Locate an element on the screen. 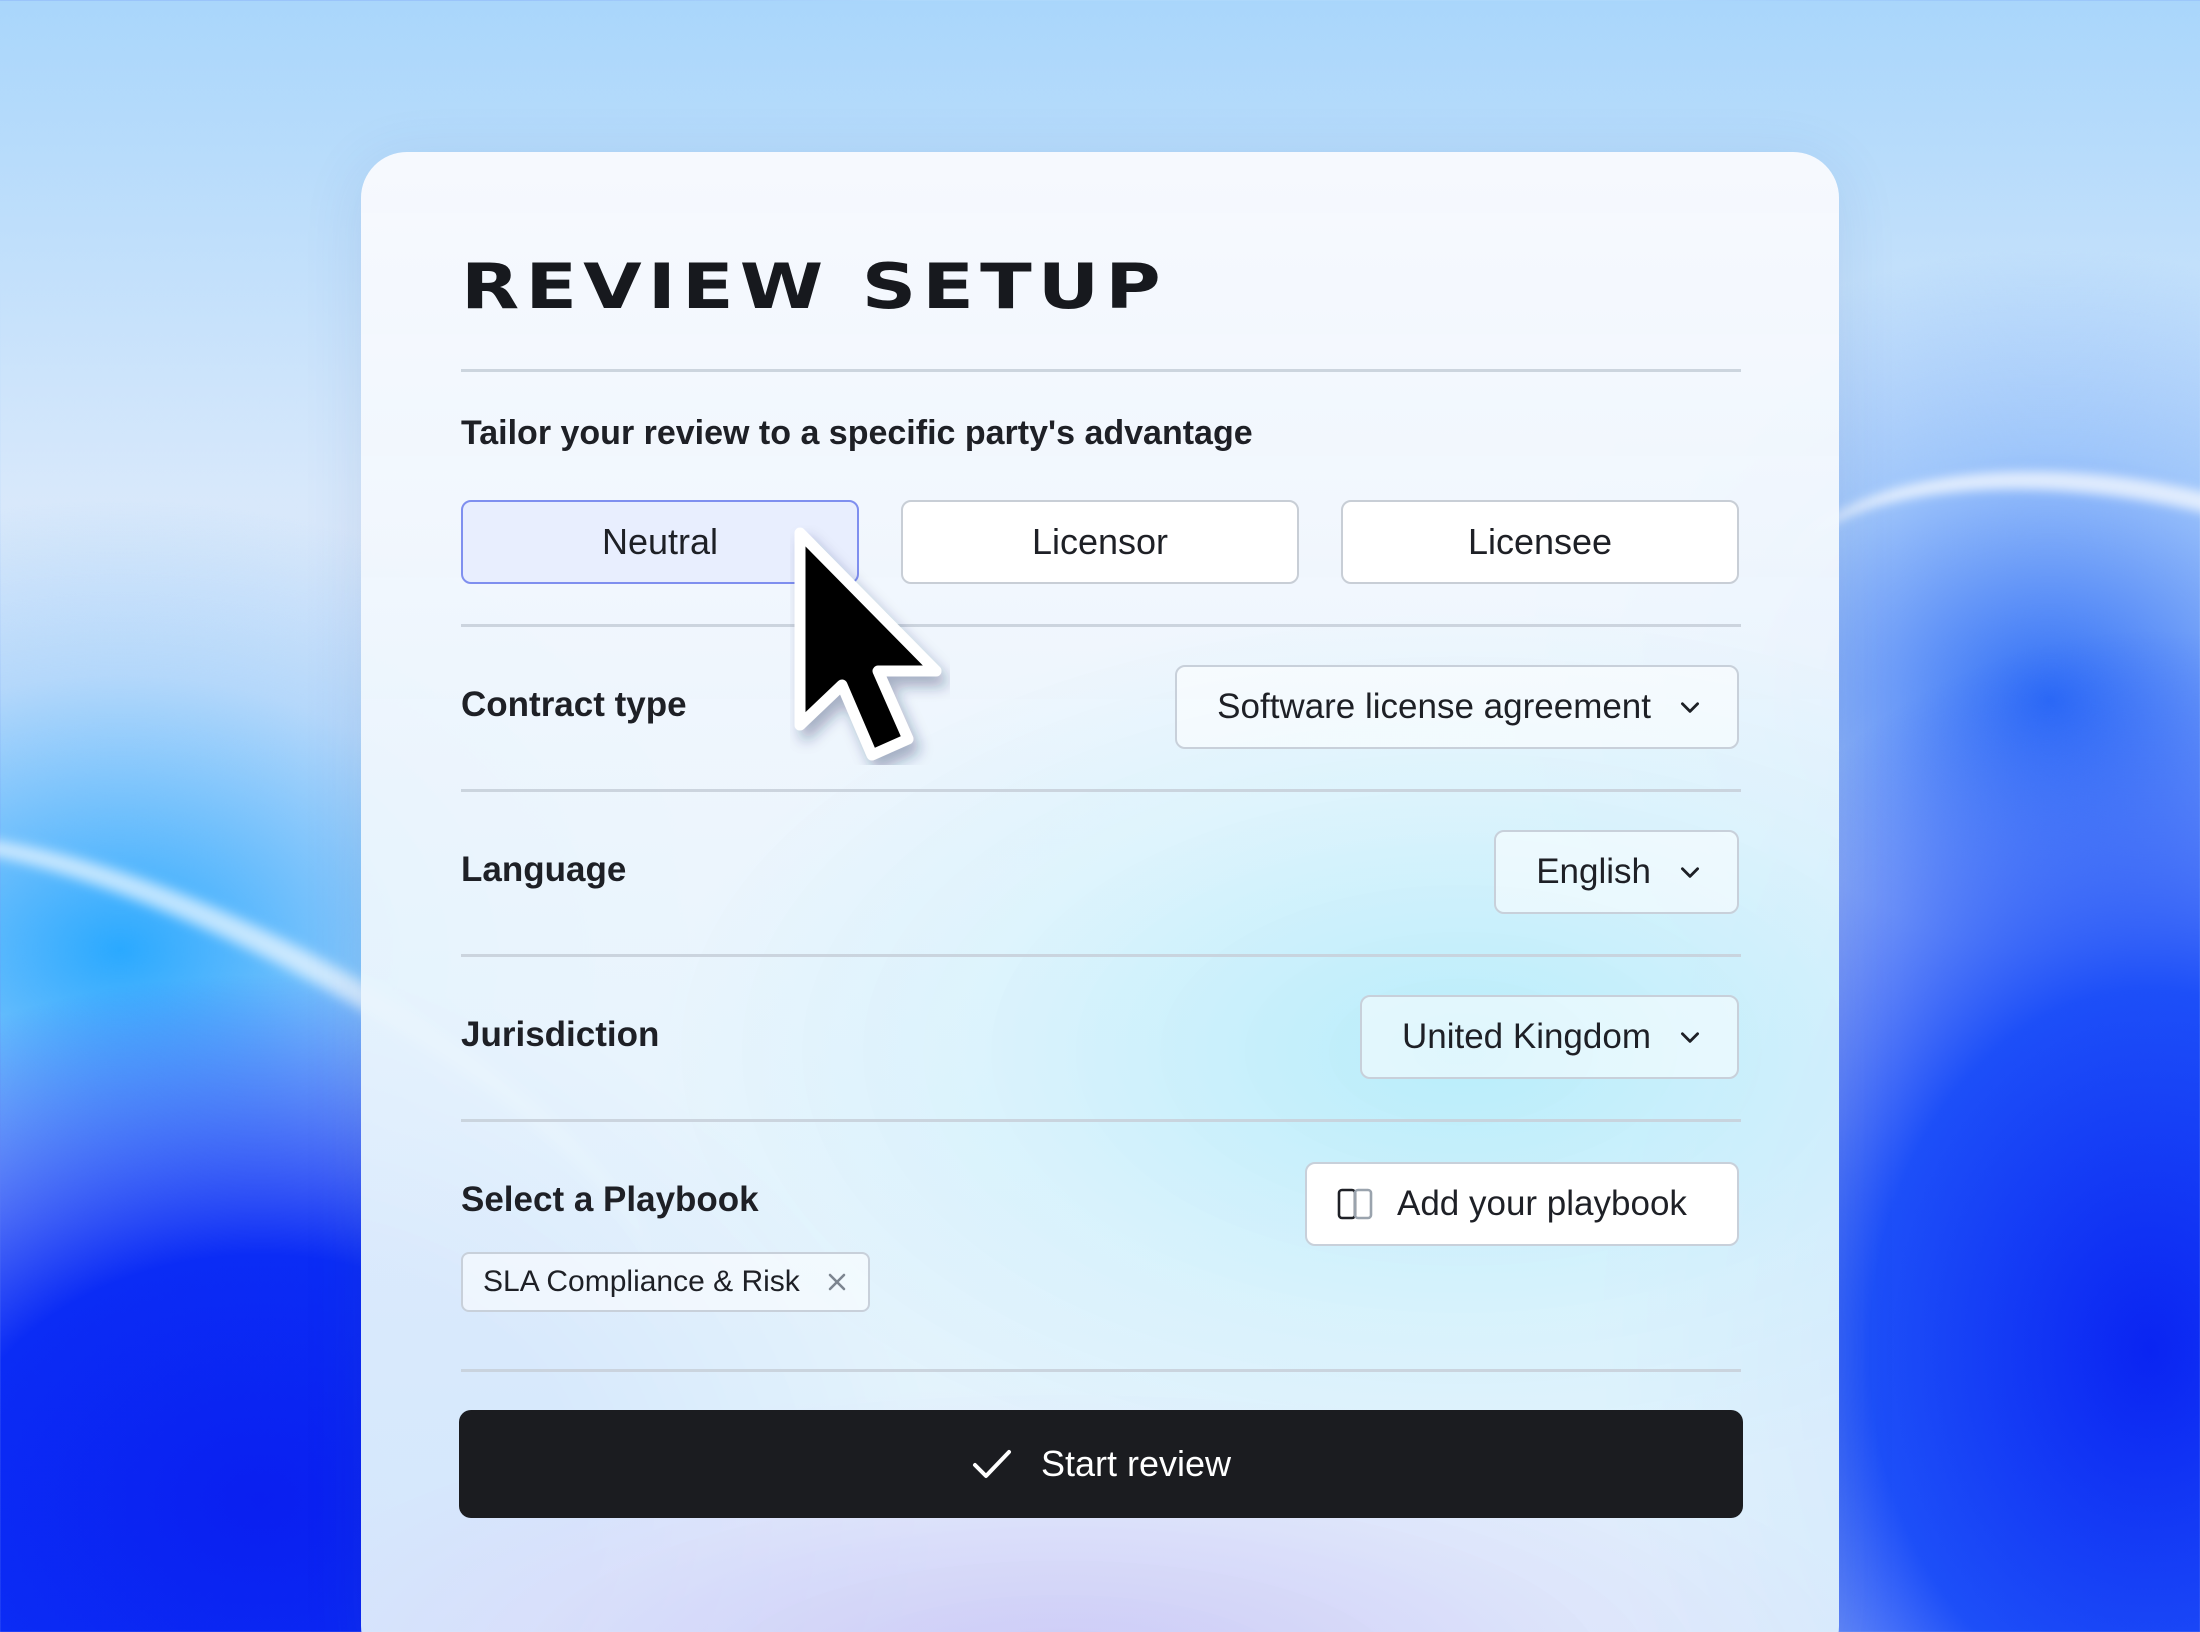  contract-type-label: Contract type is located at coordinates (574, 704).